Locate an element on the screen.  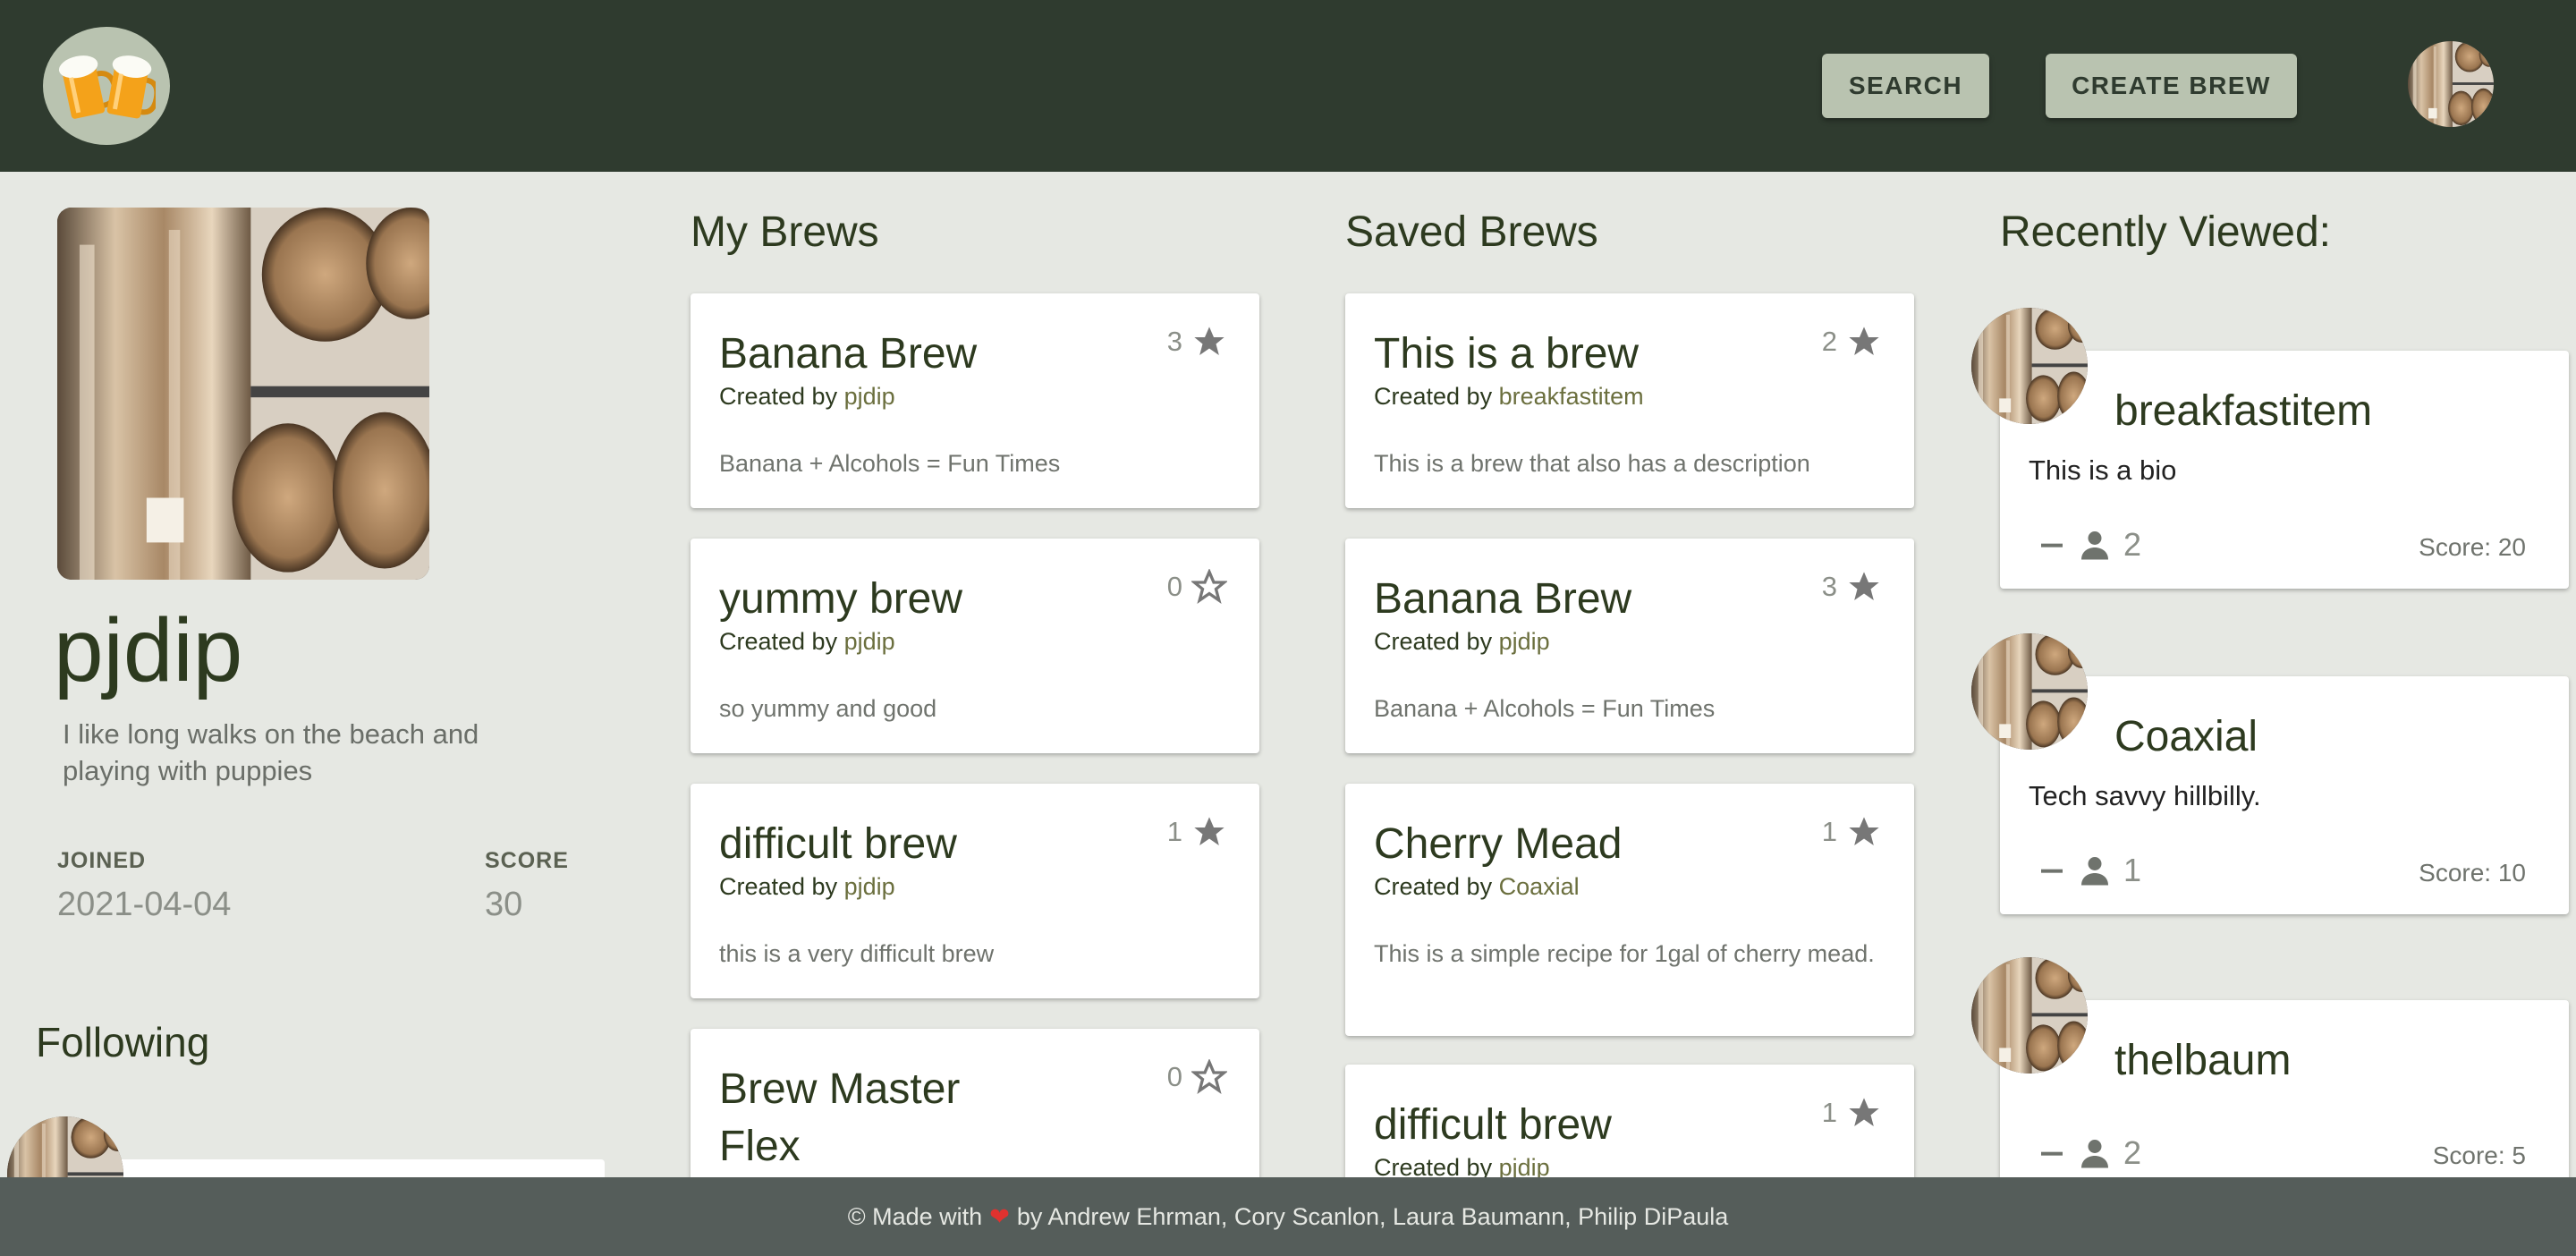
brew-stars: 2 is located at coordinates (1852, 342).